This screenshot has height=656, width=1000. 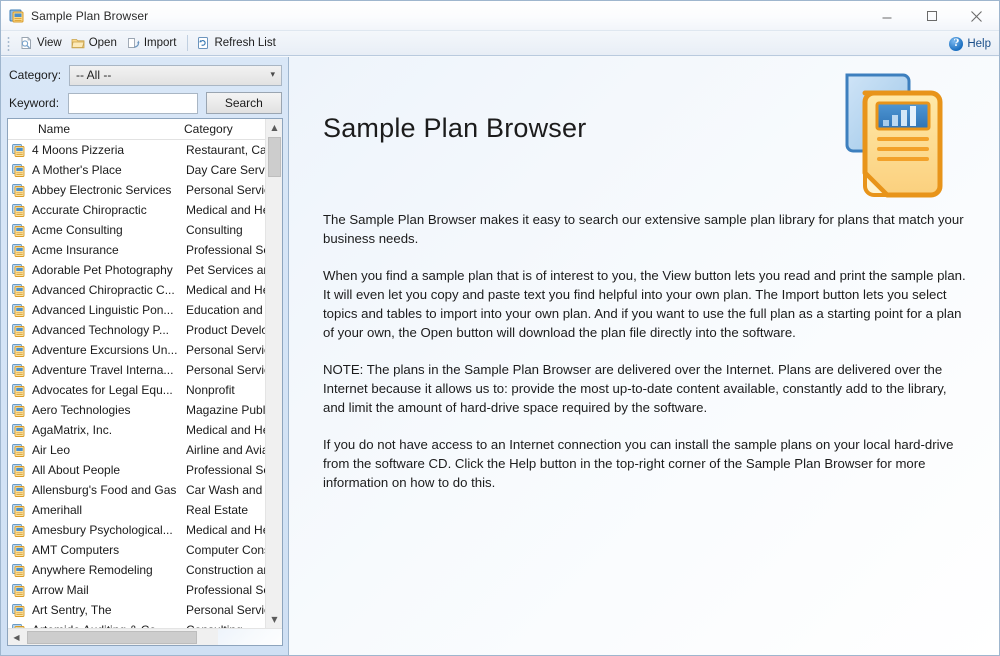 I want to click on row-category: Nonprofit, so click(x=210, y=390).